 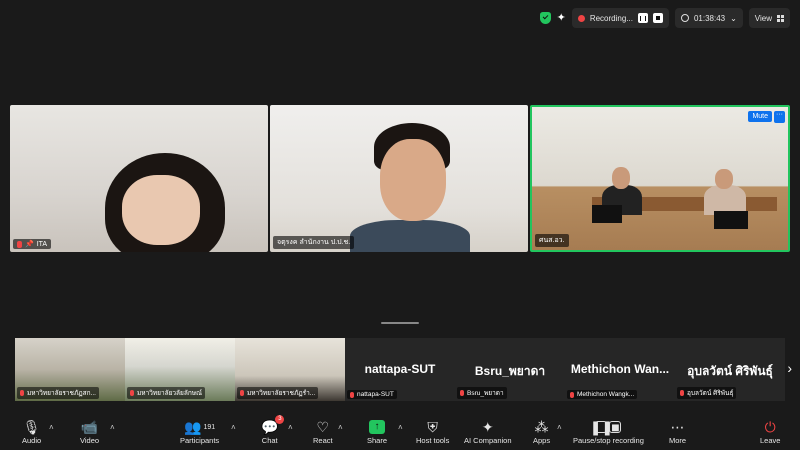 I want to click on view-button: View, so click(x=769, y=18).